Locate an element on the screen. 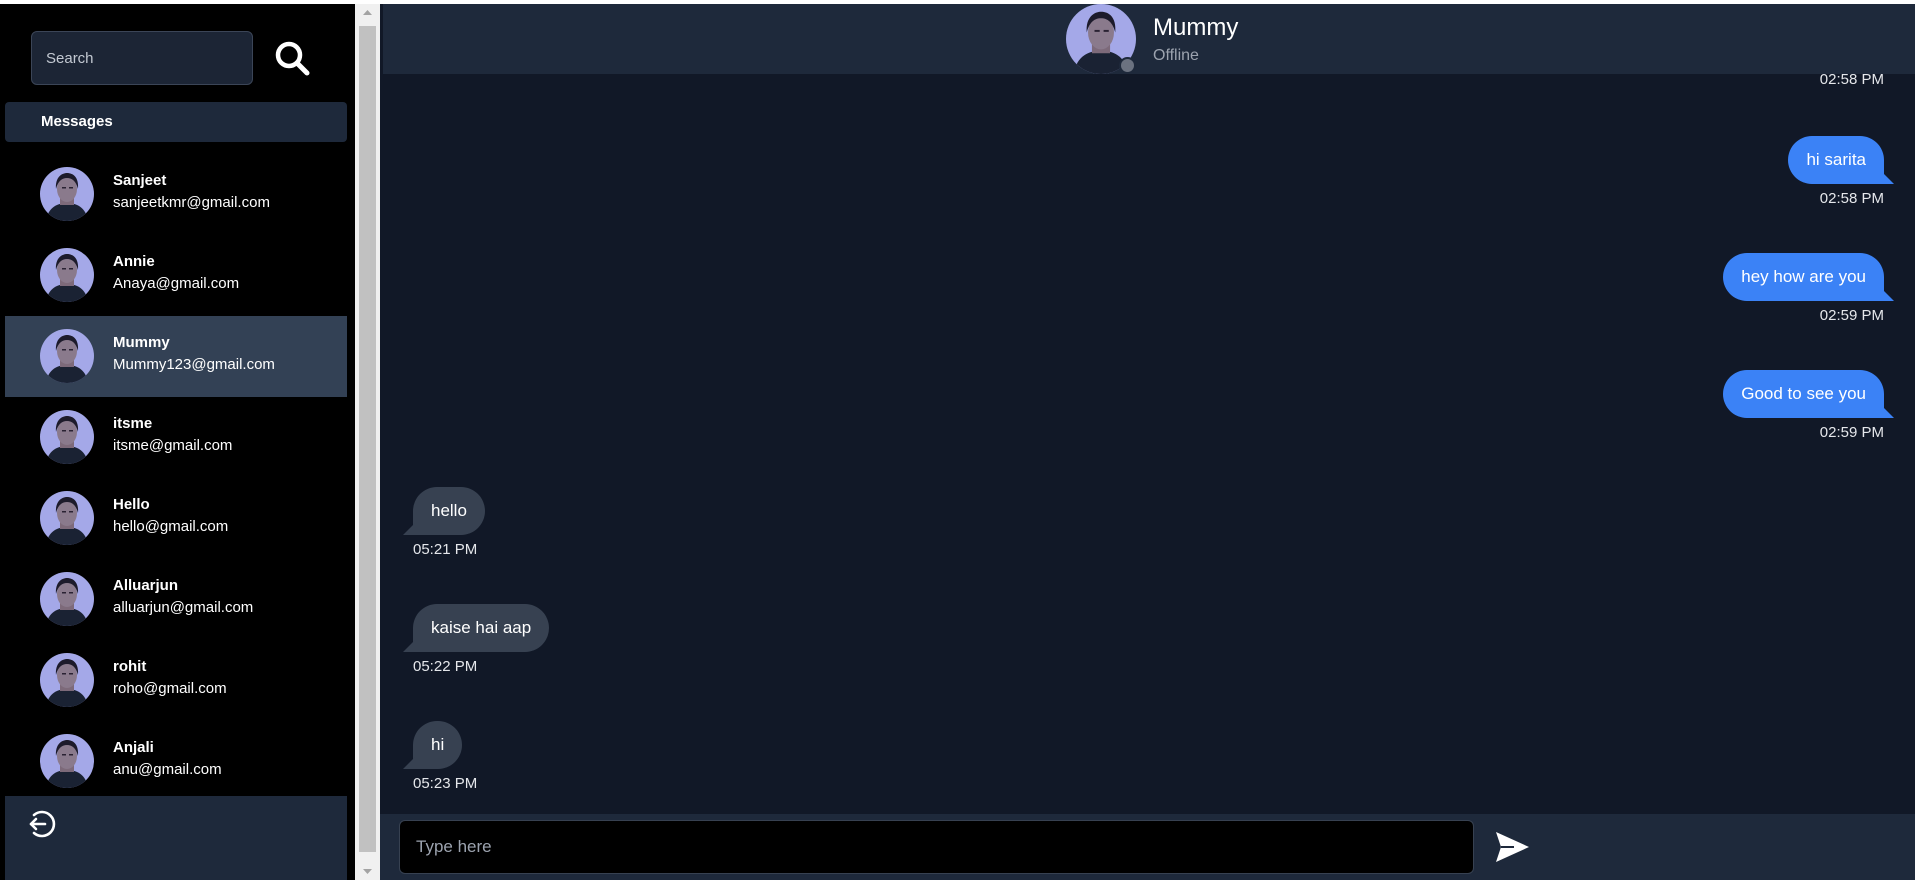  scrollbar-thumb is located at coordinates (367, 439).